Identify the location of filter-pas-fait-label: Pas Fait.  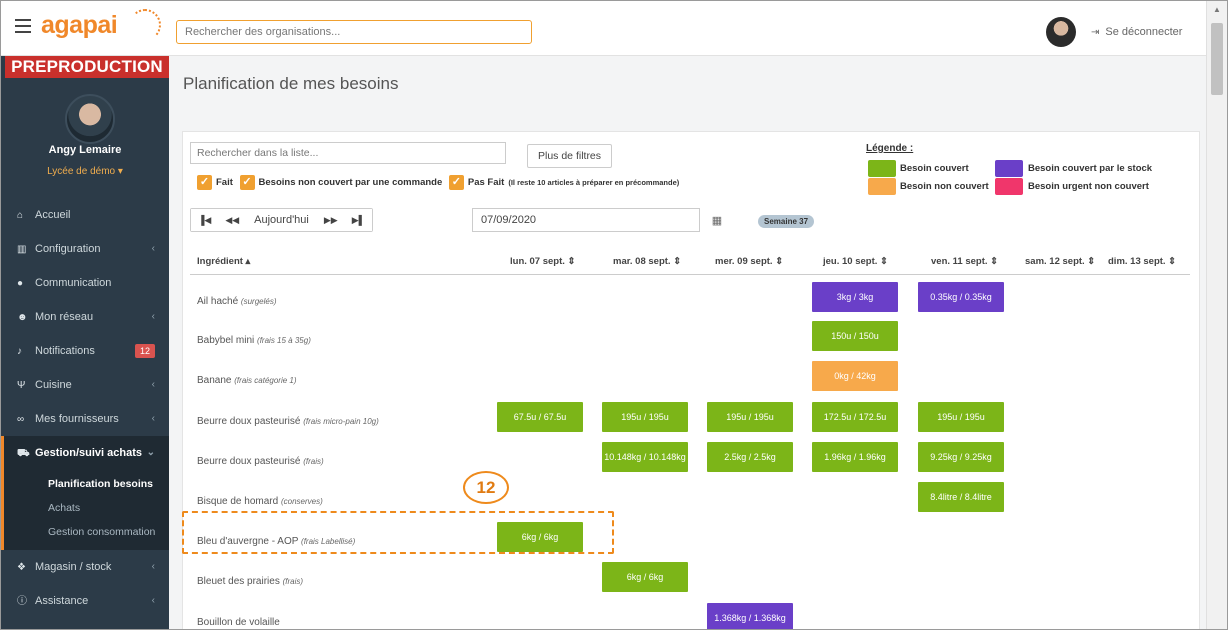
(486, 182).